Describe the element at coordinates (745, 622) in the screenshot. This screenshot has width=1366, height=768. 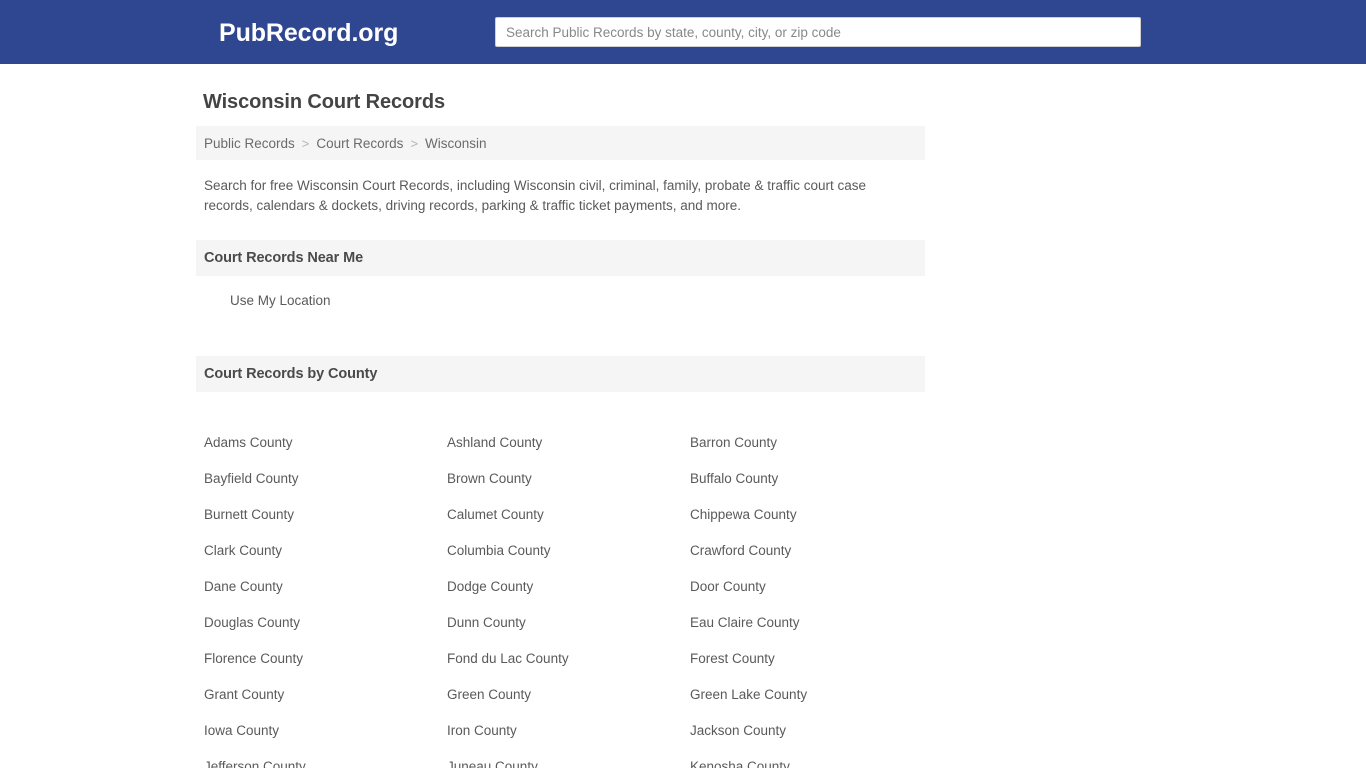
I see `county-link: Eau Claire County` at that location.